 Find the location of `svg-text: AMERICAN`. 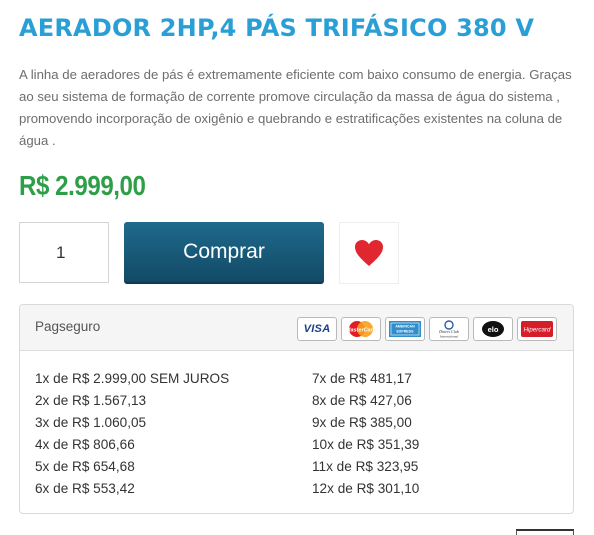

svg-text: AMERICAN is located at coordinates (405, 327).